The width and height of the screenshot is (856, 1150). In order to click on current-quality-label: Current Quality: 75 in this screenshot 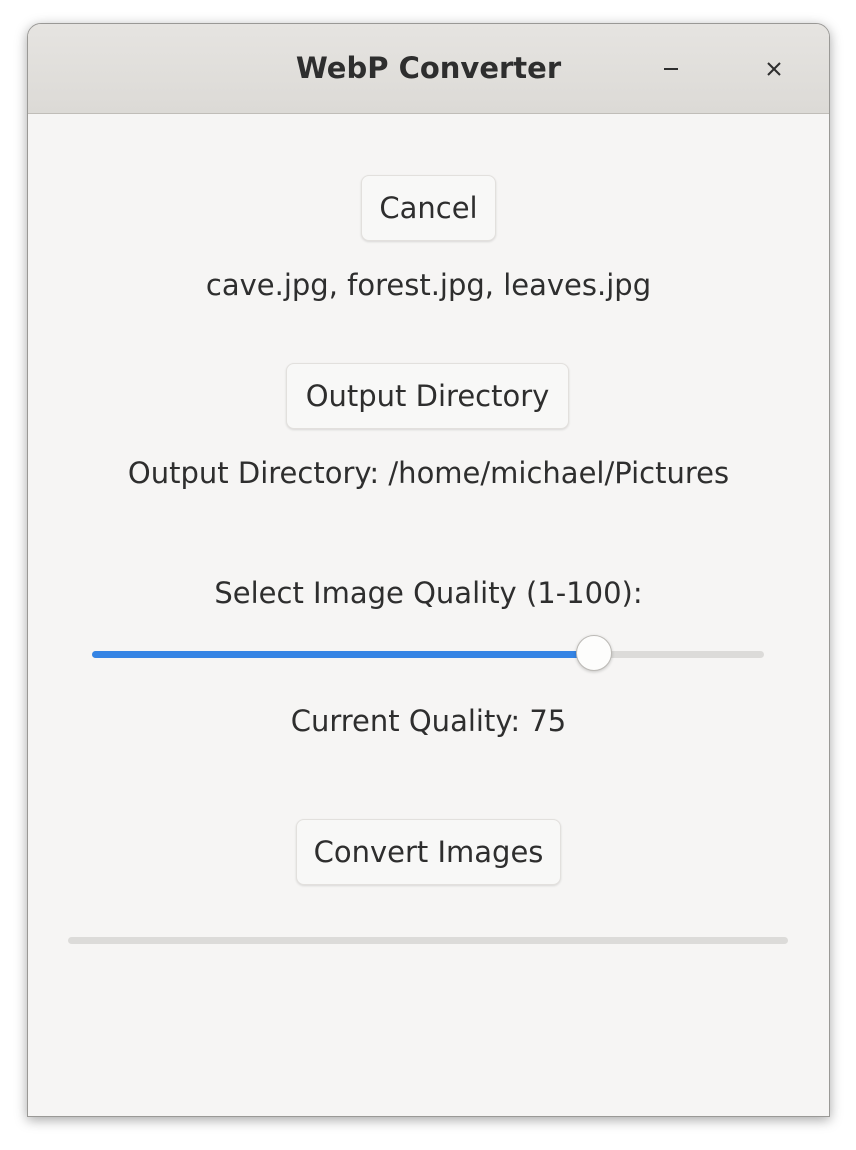, I will do `click(428, 721)`.